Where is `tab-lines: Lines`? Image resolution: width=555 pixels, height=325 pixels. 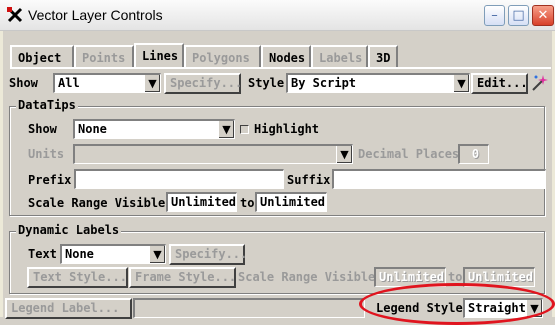 tab-lines: Lines is located at coordinates (159, 56).